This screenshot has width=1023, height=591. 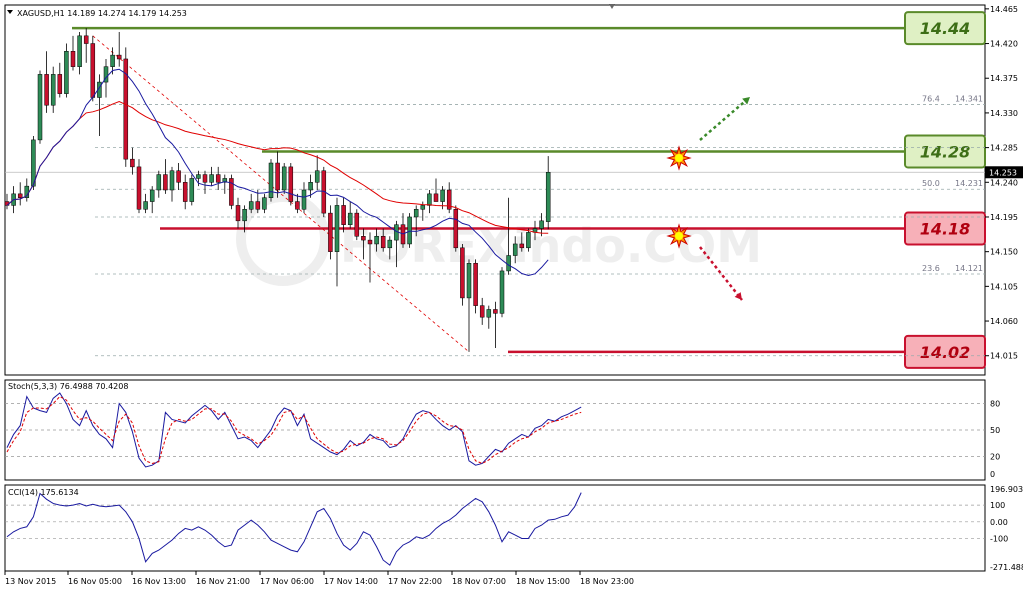 What do you see at coordinates (969, 268) in the screenshot?
I see `fib-price-label: 14.121` at bounding box center [969, 268].